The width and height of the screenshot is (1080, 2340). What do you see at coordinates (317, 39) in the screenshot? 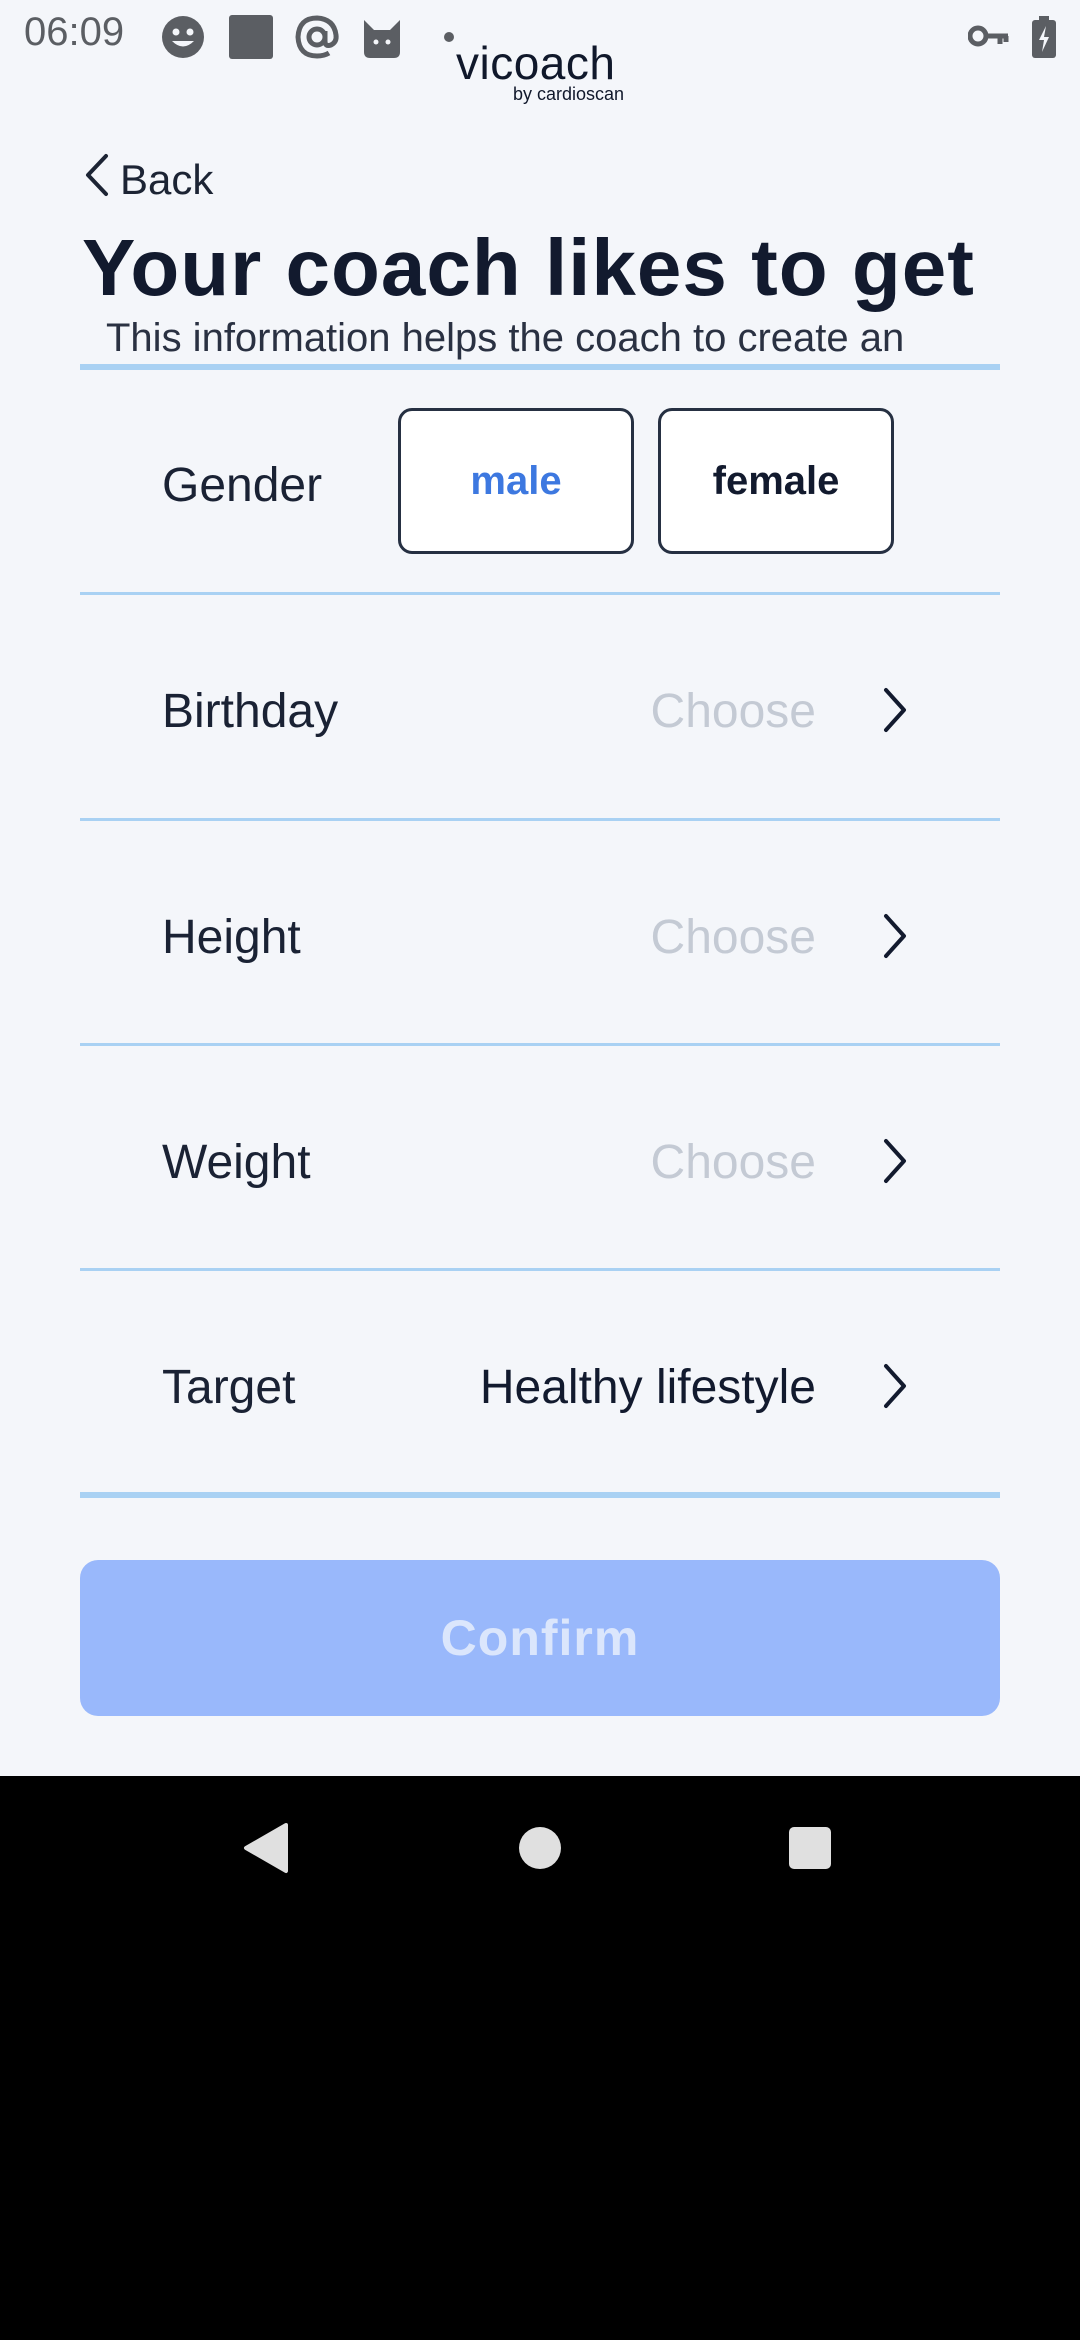
I see `at-icon` at bounding box center [317, 39].